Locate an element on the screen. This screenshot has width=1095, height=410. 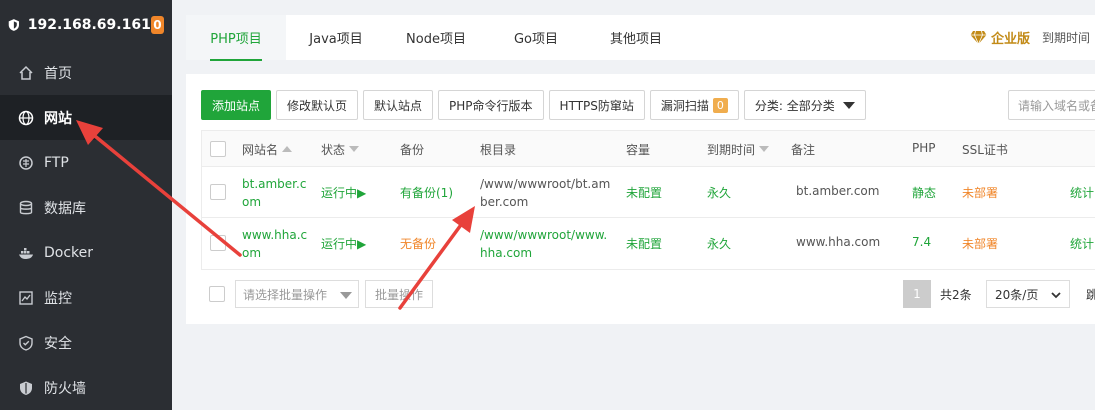
home-icon is located at coordinates (26, 73).